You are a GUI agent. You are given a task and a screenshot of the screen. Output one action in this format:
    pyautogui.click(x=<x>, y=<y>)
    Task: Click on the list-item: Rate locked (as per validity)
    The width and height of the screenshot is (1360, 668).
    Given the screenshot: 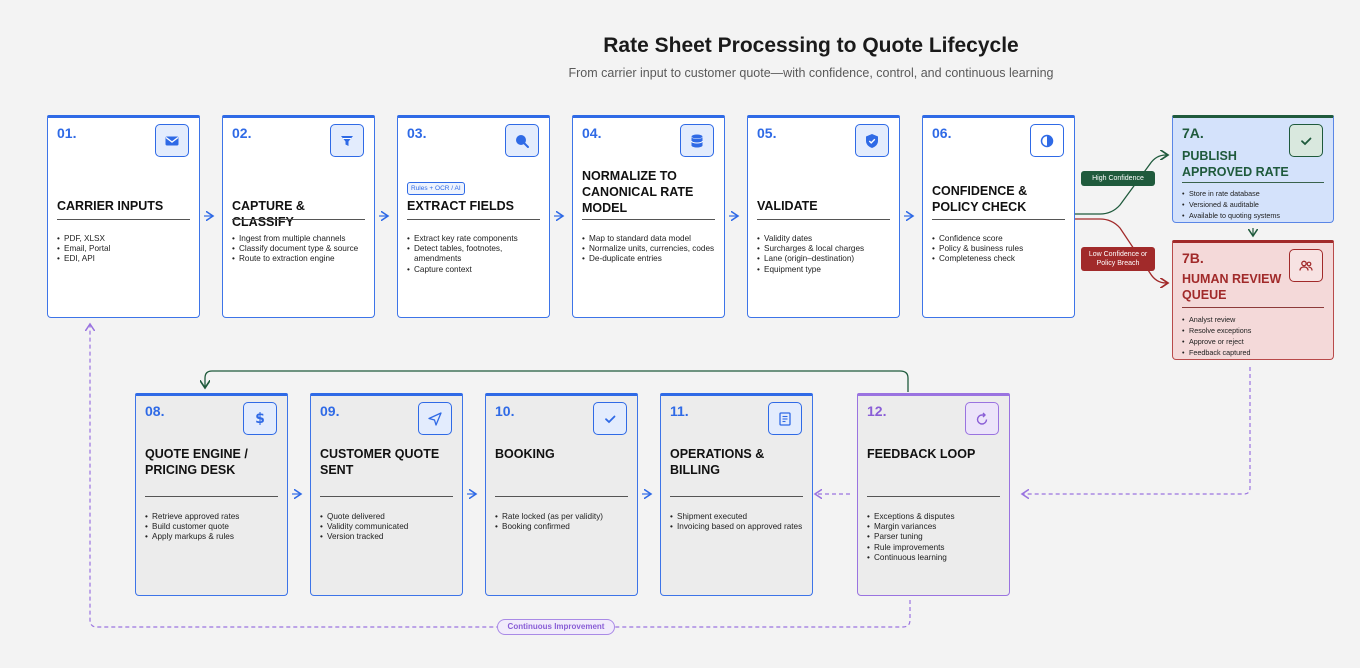 What is the action you would take?
    pyautogui.click(x=563, y=517)
    